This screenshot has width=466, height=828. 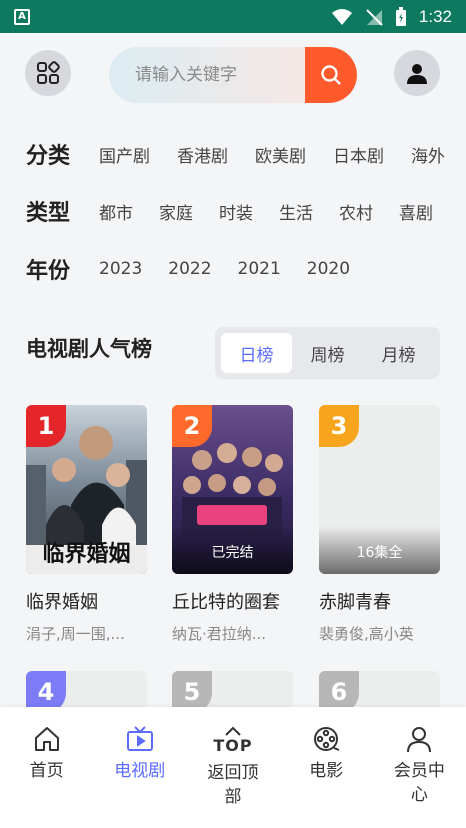 I want to click on filter-option: 喜剧, so click(x=416, y=211).